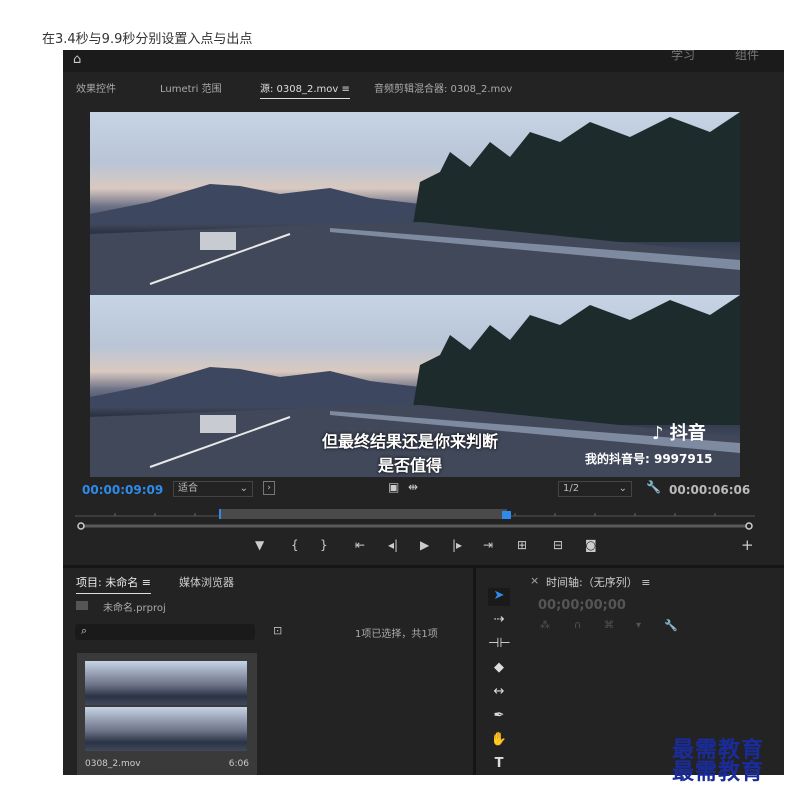  I want to click on mark-in-icon: {, so click(295, 545).